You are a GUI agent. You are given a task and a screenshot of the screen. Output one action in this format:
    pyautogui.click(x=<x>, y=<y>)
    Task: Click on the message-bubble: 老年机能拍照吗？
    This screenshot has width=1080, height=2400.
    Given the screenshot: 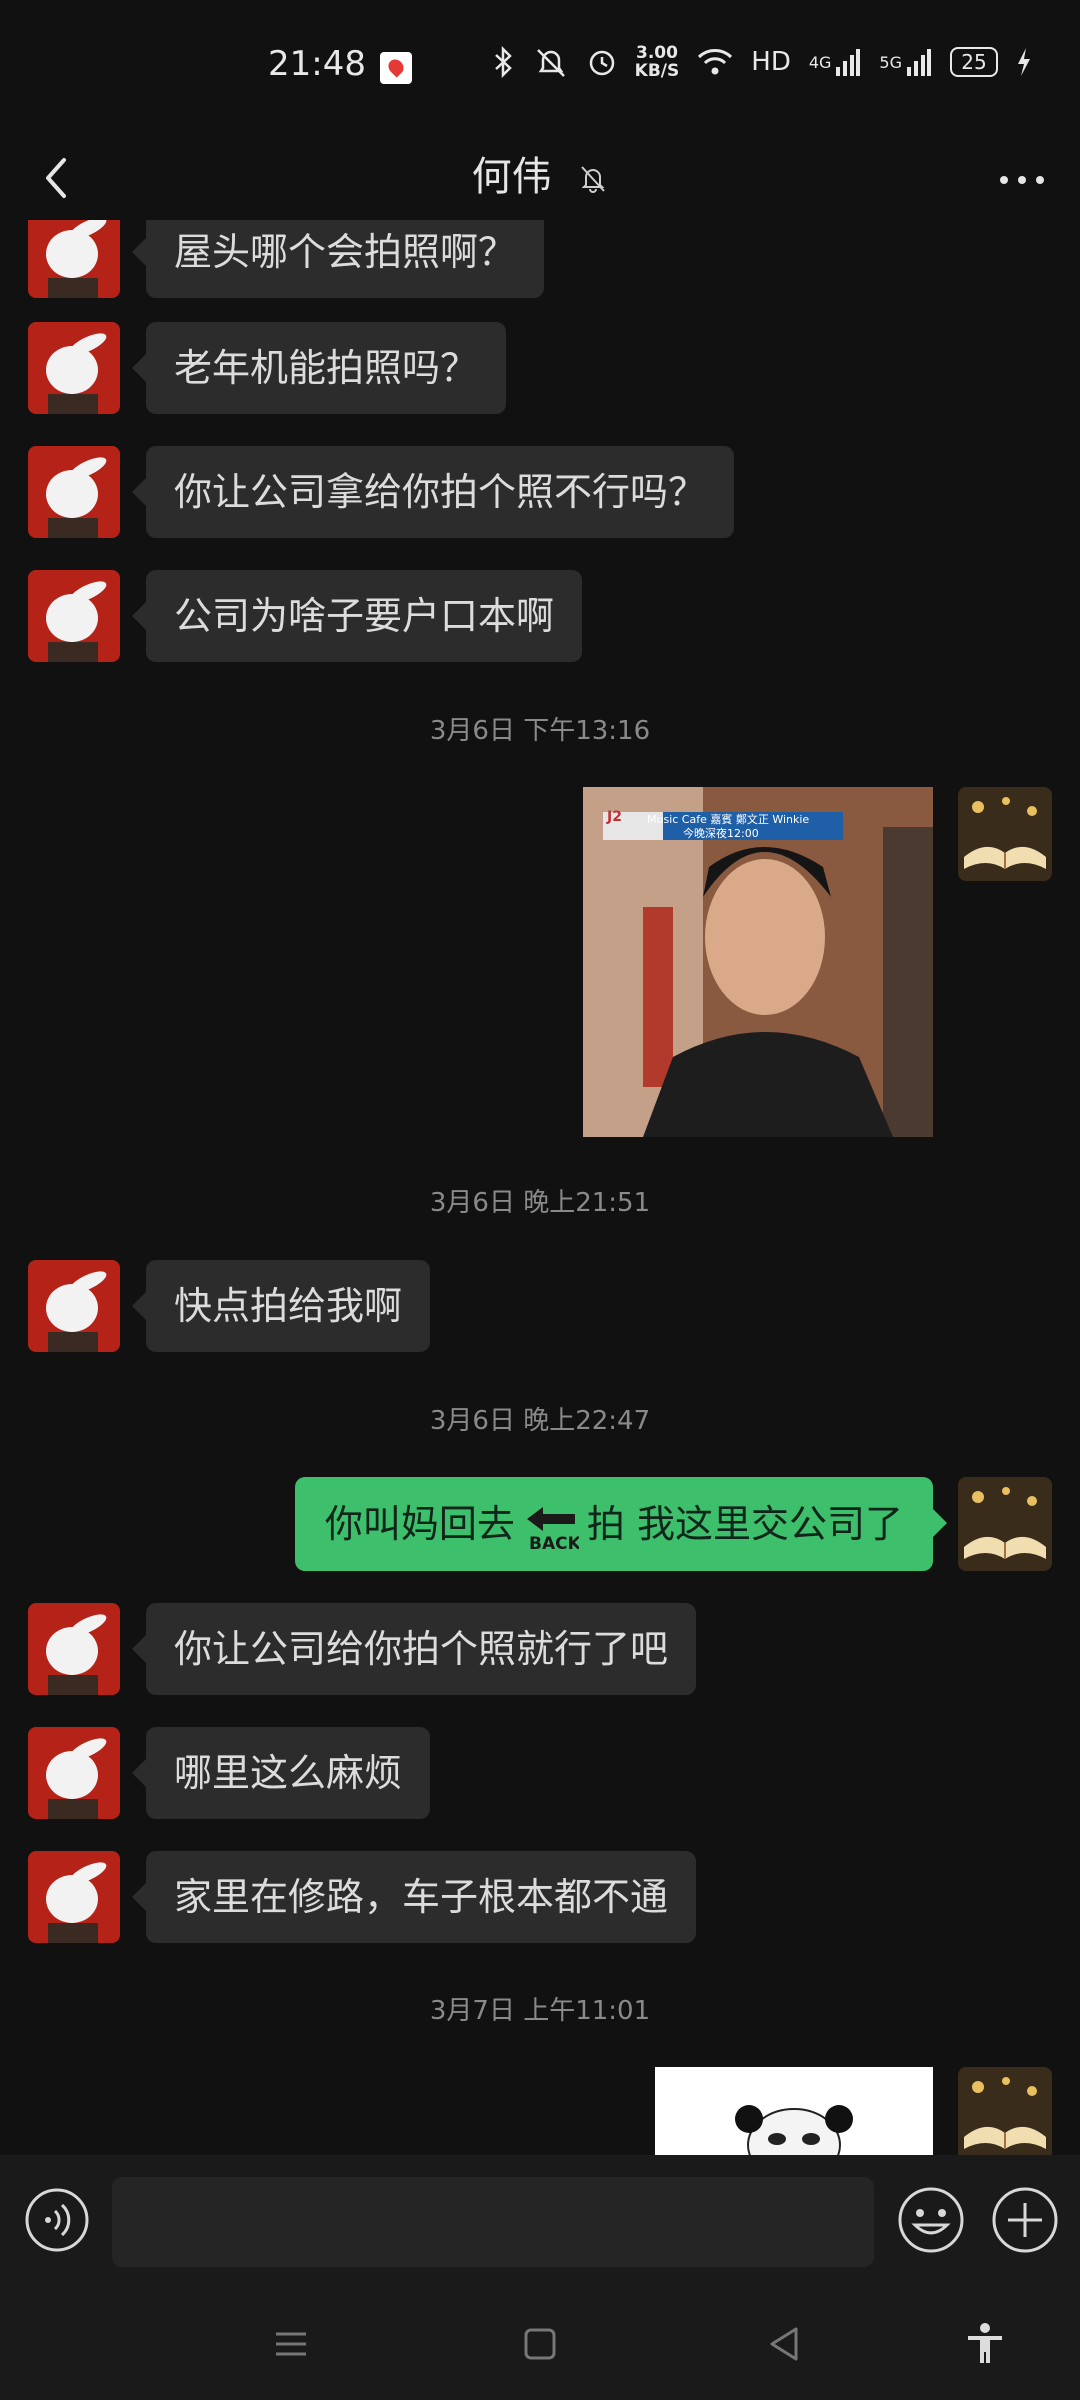 What is the action you would take?
    pyautogui.click(x=319, y=368)
    